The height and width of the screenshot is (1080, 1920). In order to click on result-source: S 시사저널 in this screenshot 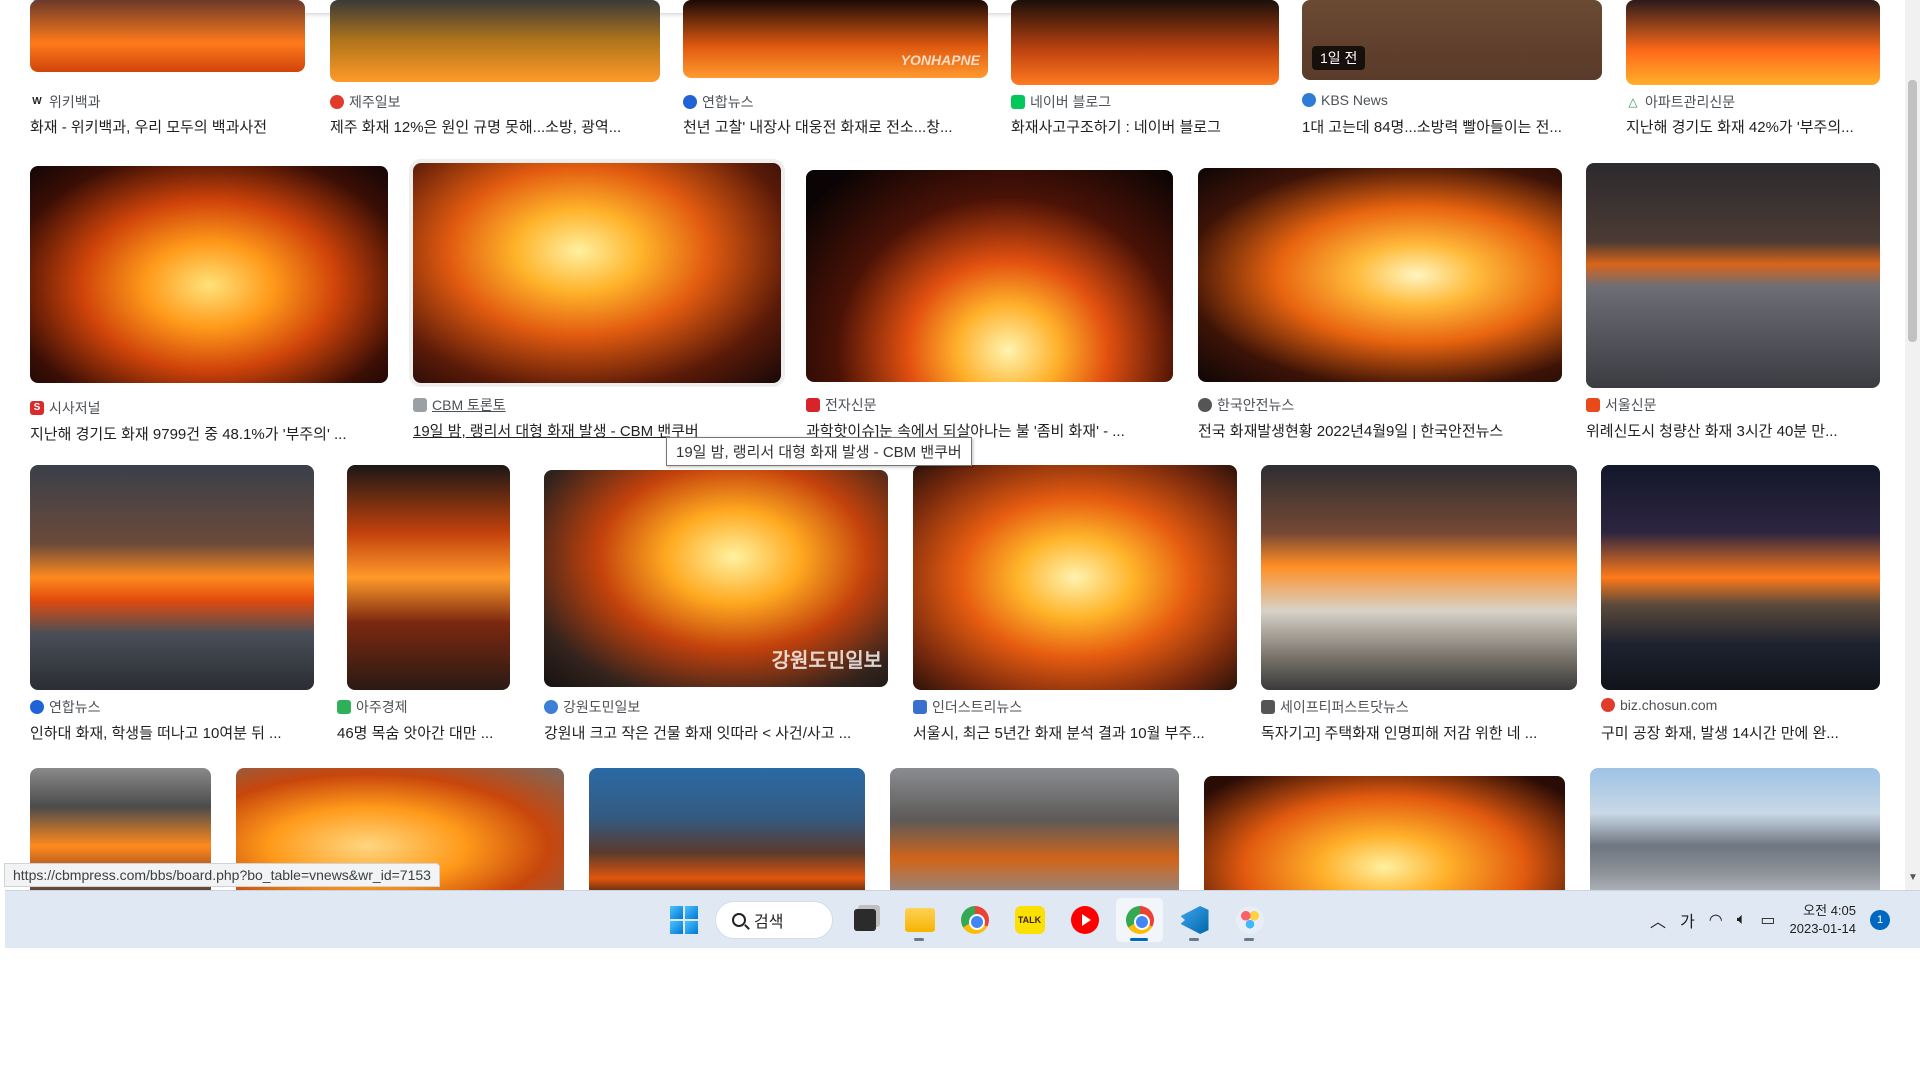, I will do `click(65, 408)`.